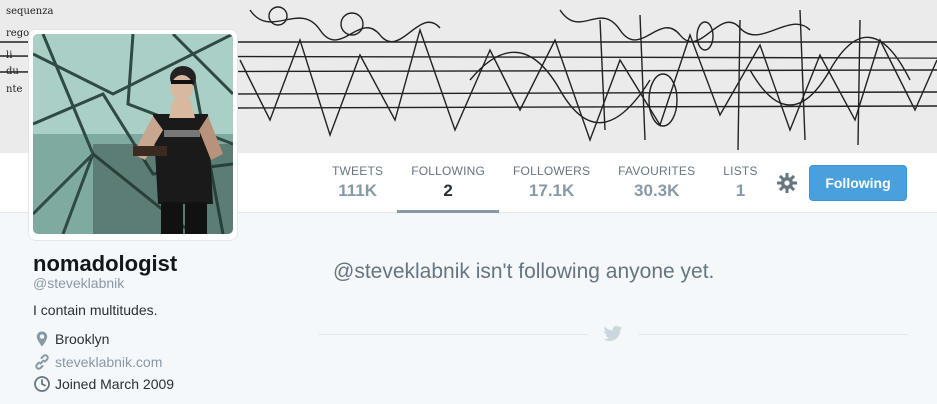 Image resolution: width=937 pixels, height=404 pixels. I want to click on avatar, so click(133, 135).